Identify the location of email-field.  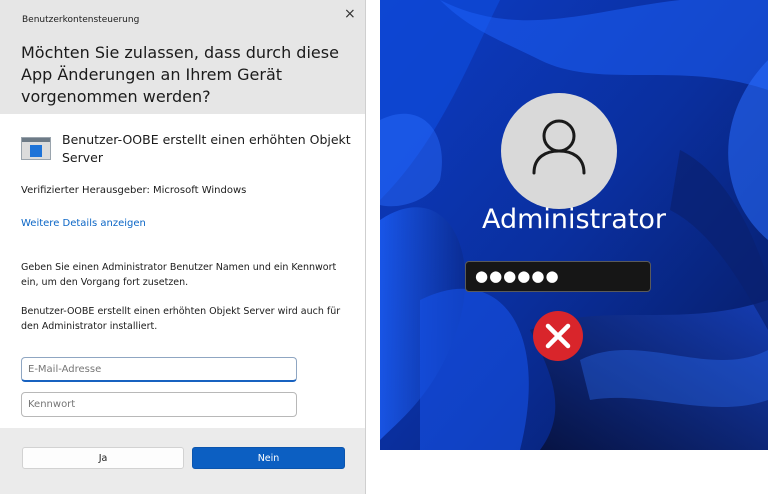
(159, 369).